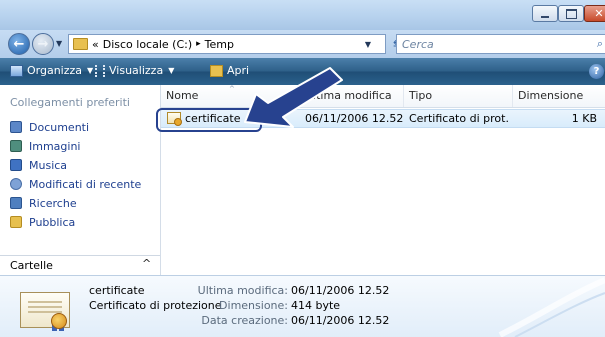 This screenshot has width=605, height=337. I want to click on minimize-button, so click(545, 13).